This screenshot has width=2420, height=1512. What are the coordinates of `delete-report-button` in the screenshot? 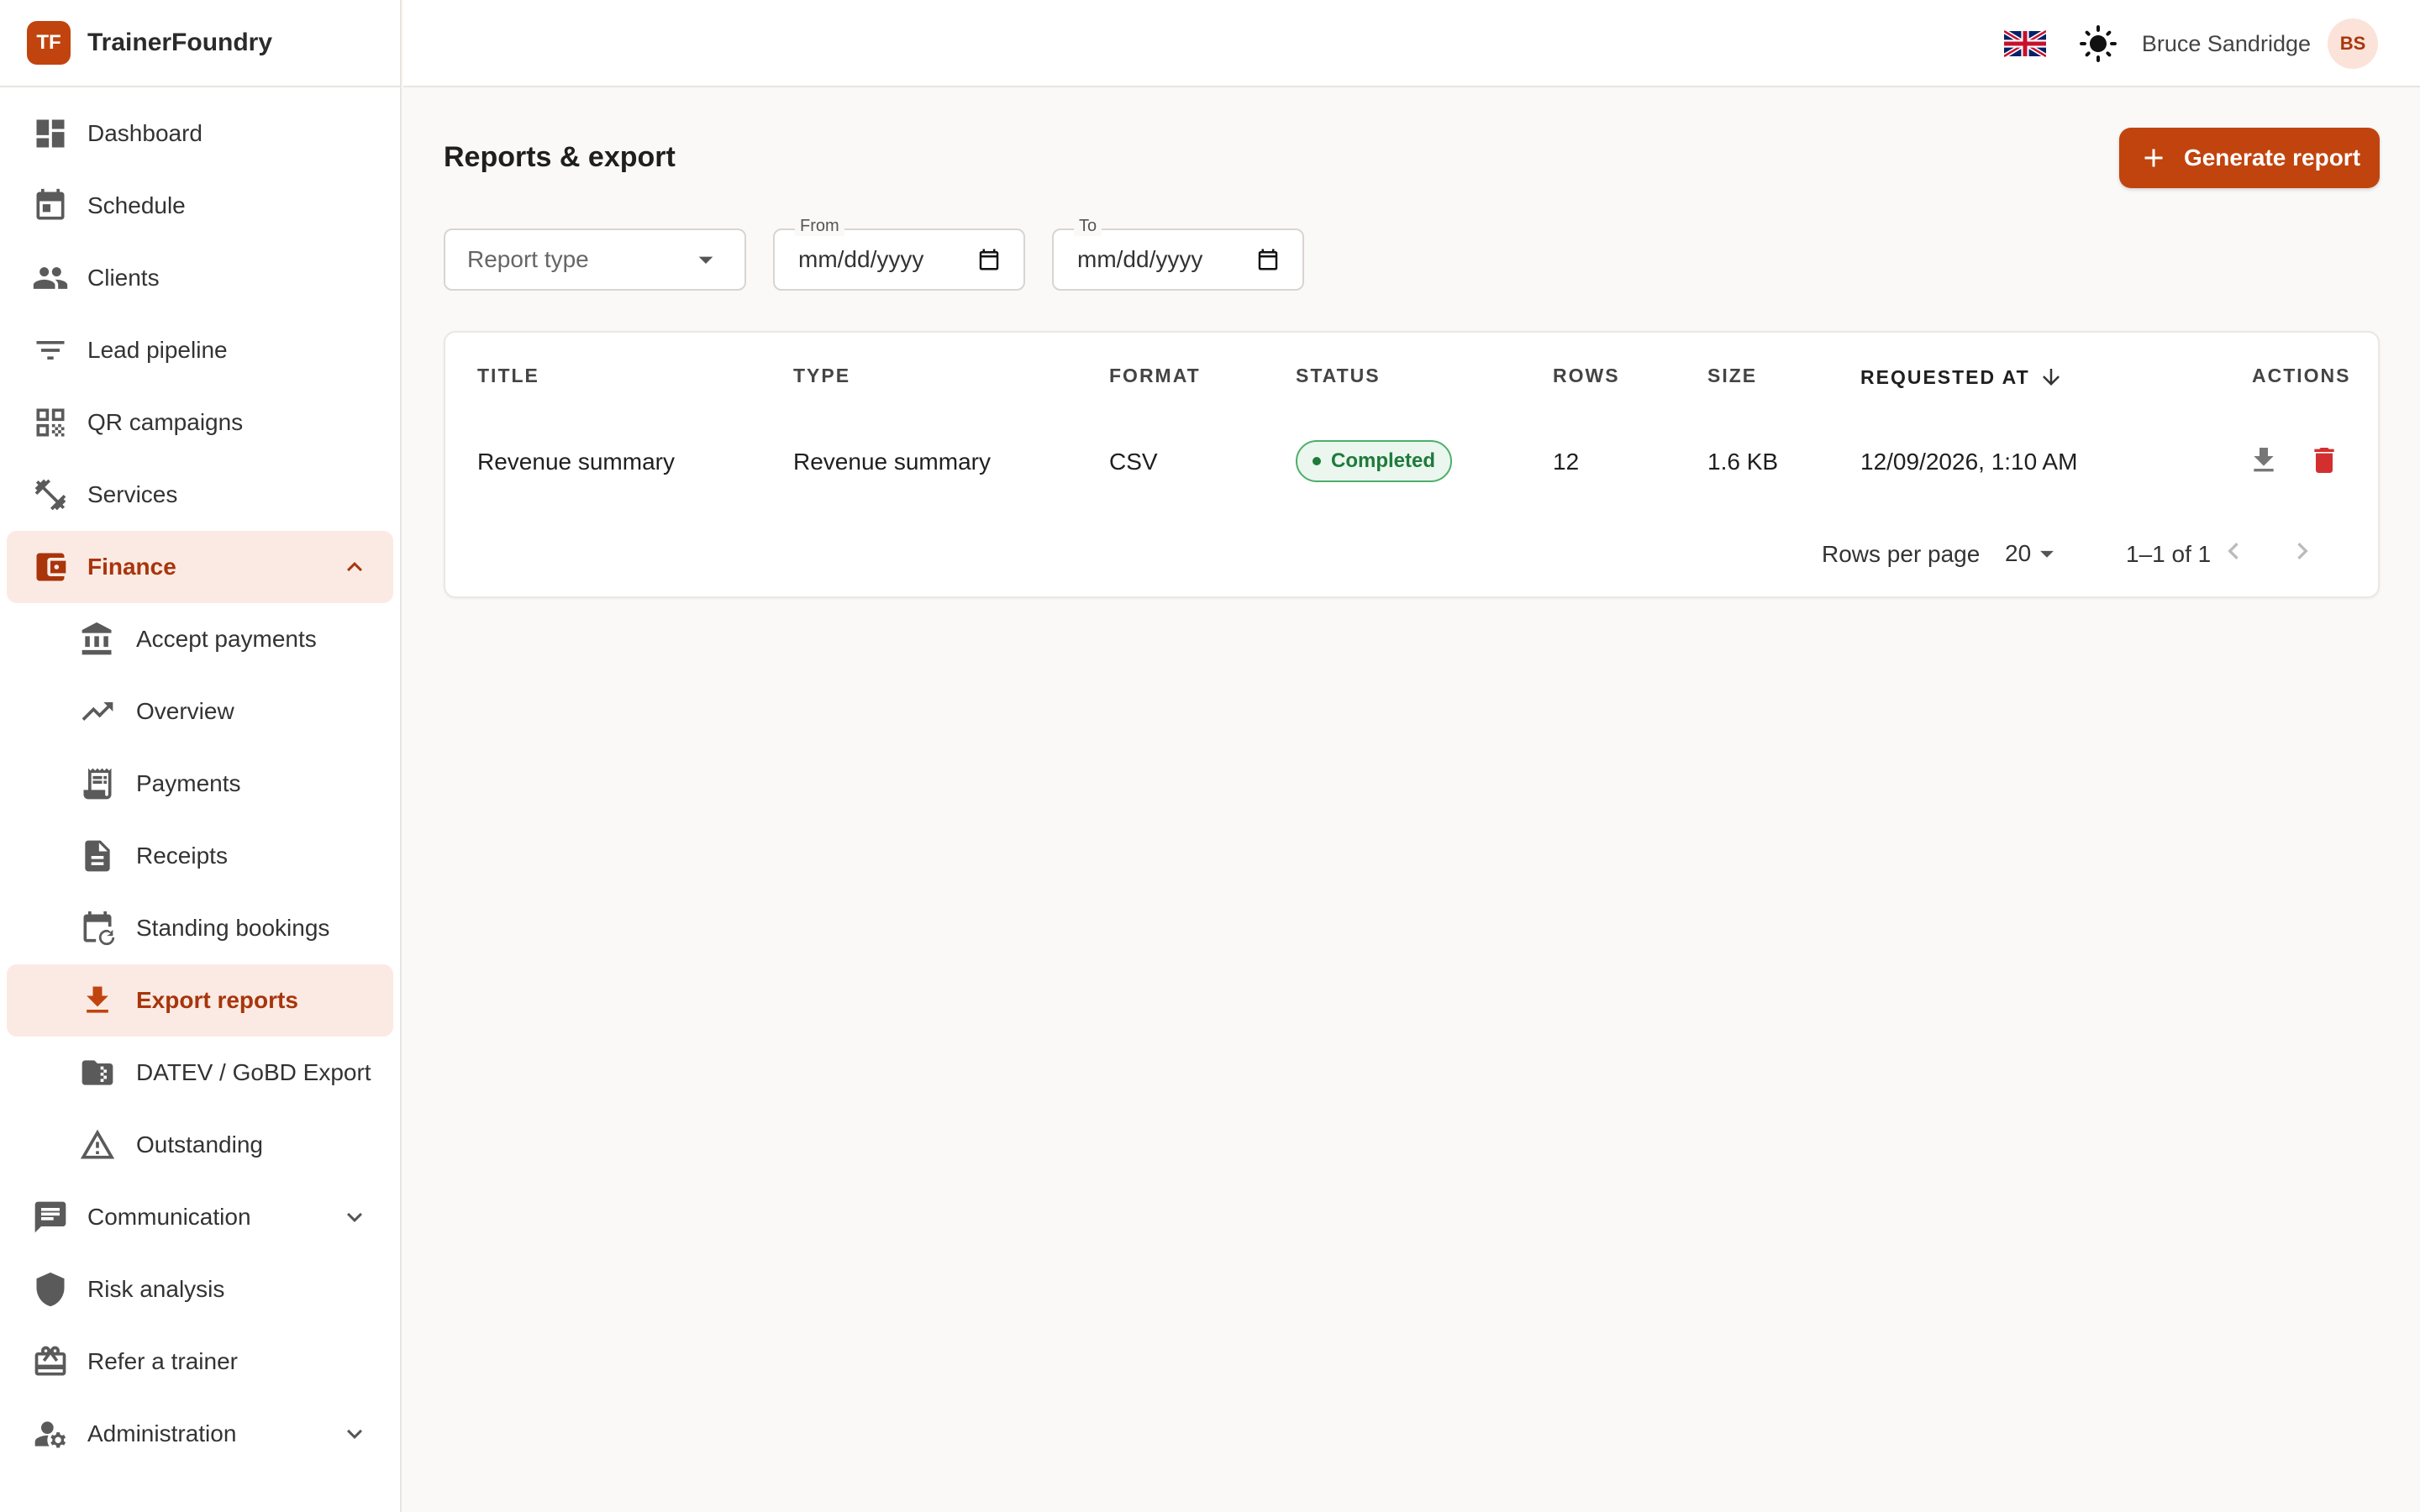 It's located at (2326, 462).